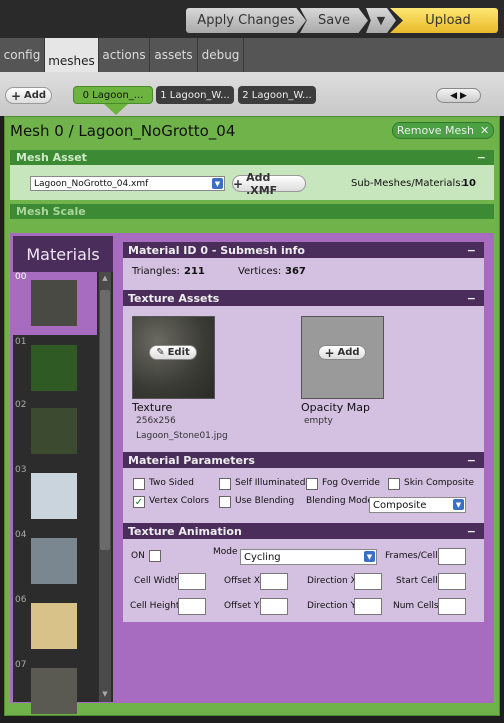 This screenshot has width=504, height=723. Describe the element at coordinates (105, 279) in the screenshot. I see `scroll-up-icon: ▲` at that location.